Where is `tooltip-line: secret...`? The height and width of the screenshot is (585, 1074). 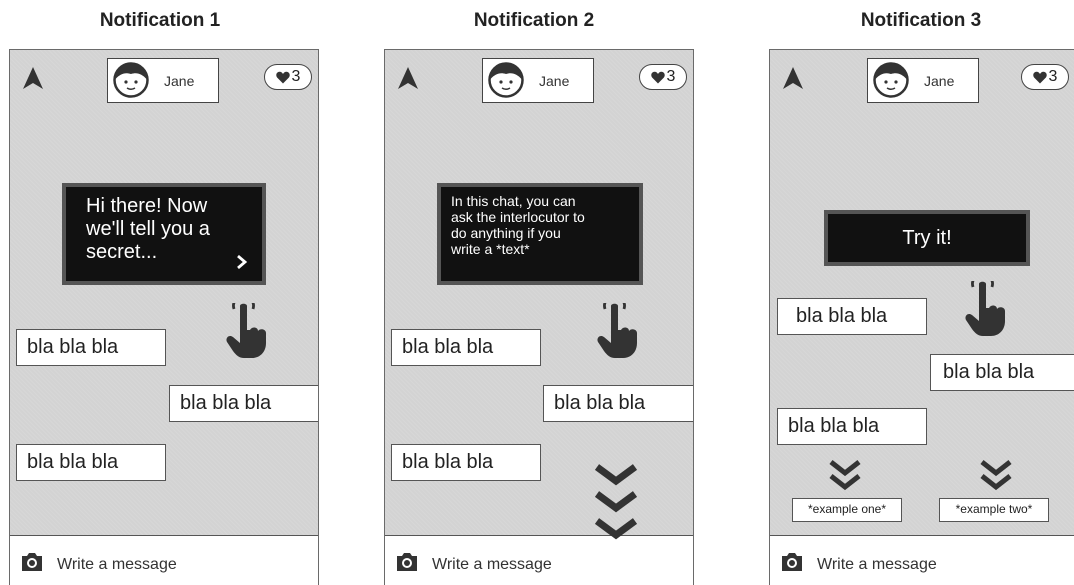
tooltip-line: secret... is located at coordinates (122, 252).